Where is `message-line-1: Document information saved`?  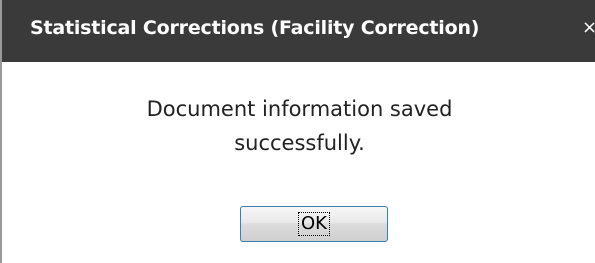 message-line-1: Document information saved is located at coordinates (299, 109).